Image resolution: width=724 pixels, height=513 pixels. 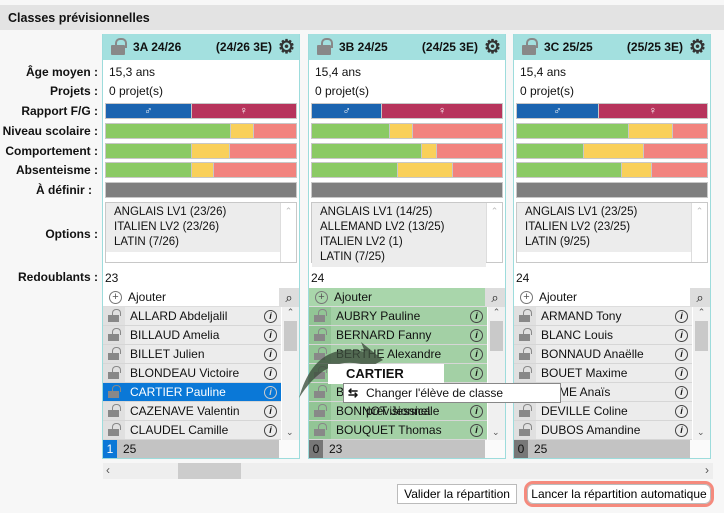 What do you see at coordinates (603, 373) in the screenshot?
I see `student-row: BOUET Maxime i` at bounding box center [603, 373].